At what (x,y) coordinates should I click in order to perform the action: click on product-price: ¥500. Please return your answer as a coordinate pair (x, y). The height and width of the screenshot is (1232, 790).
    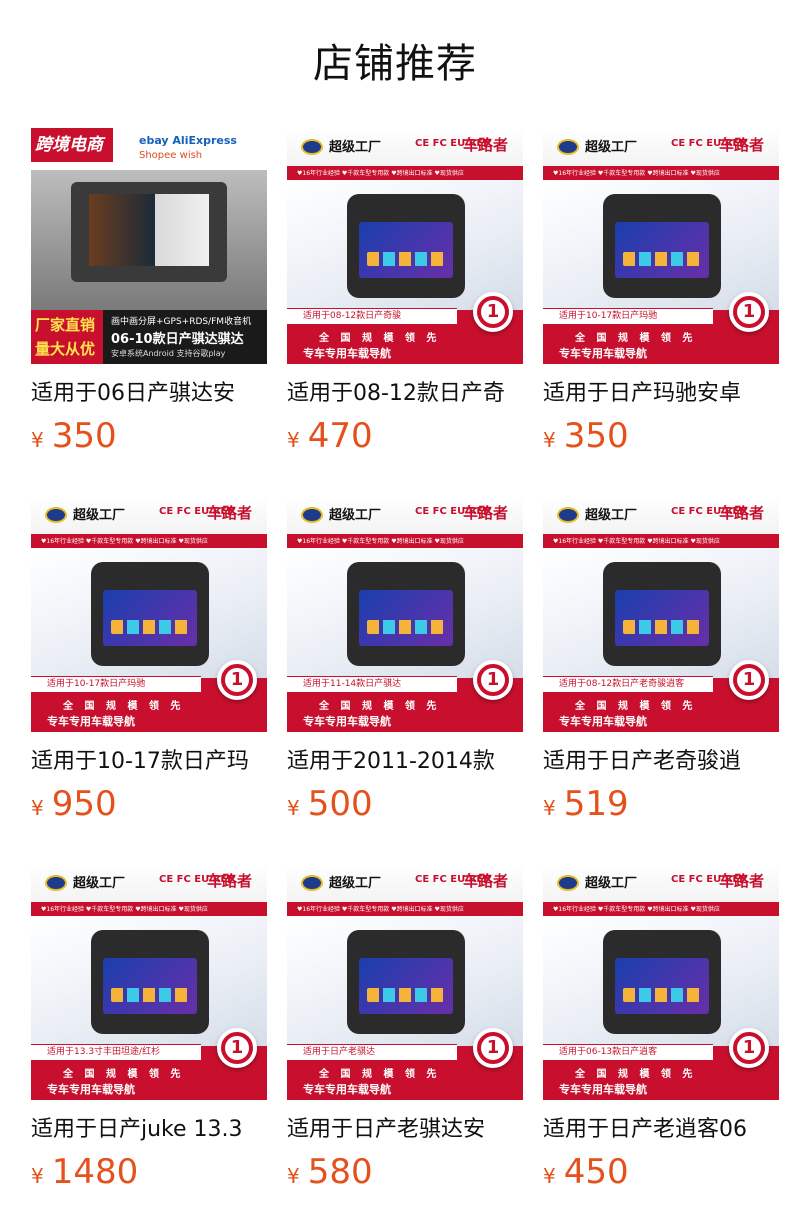
    Looking at the image, I should click on (330, 804).